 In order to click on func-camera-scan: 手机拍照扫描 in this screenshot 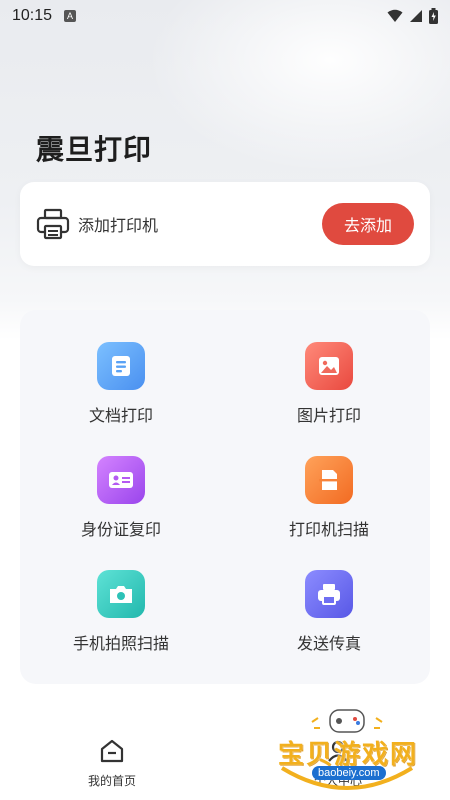, I will do `click(121, 620)`.